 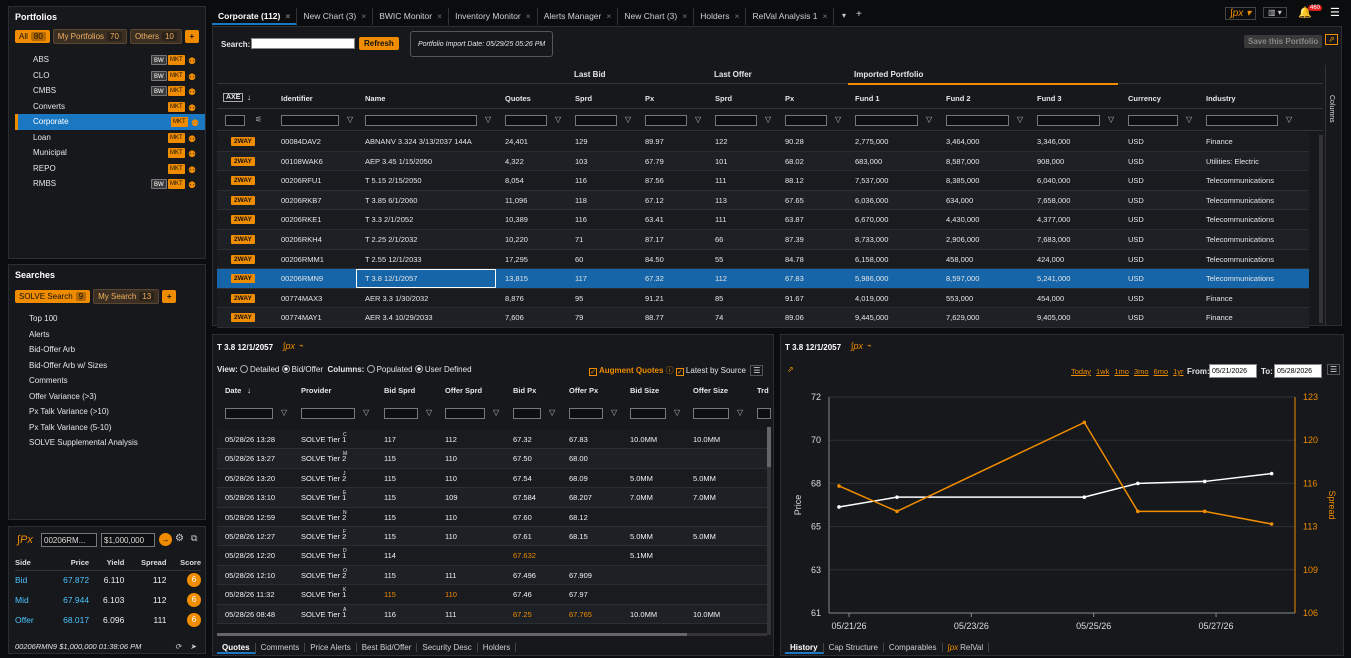 What do you see at coordinates (236, 648) in the screenshot?
I see `quotes-tab: Quotes` at bounding box center [236, 648].